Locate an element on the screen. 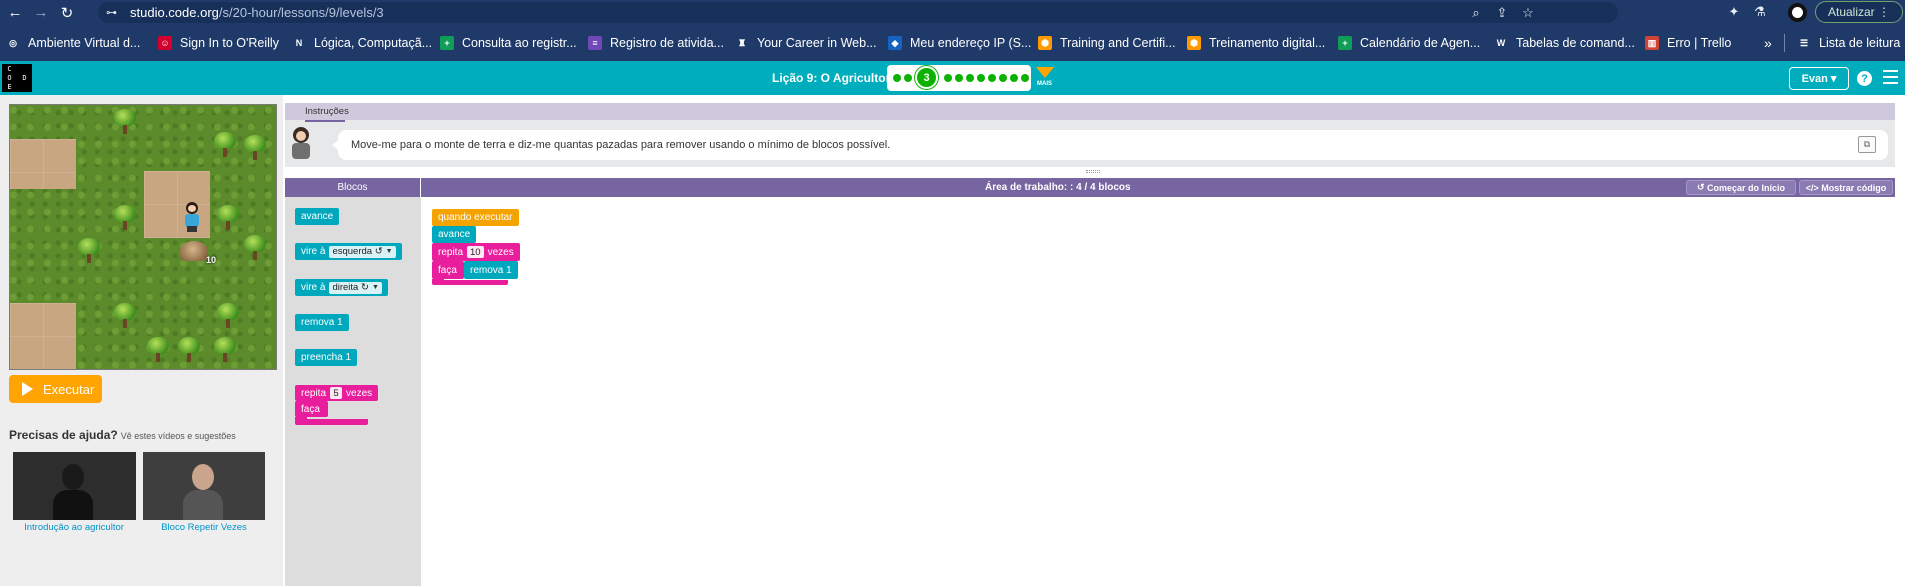 The width and height of the screenshot is (1905, 586). share-icon: ⇪ is located at coordinates (1502, 13).